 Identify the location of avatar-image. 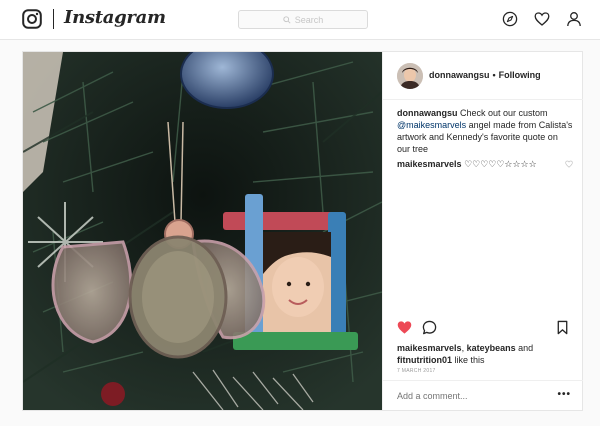
(410, 76).